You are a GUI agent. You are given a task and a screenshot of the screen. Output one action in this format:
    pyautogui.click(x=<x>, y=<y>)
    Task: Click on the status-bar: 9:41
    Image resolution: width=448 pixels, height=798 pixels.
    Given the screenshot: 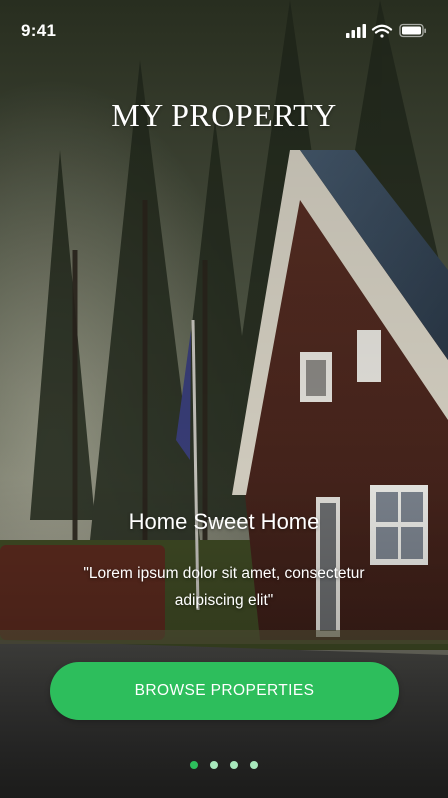 What is the action you would take?
    pyautogui.click(x=224, y=30)
    